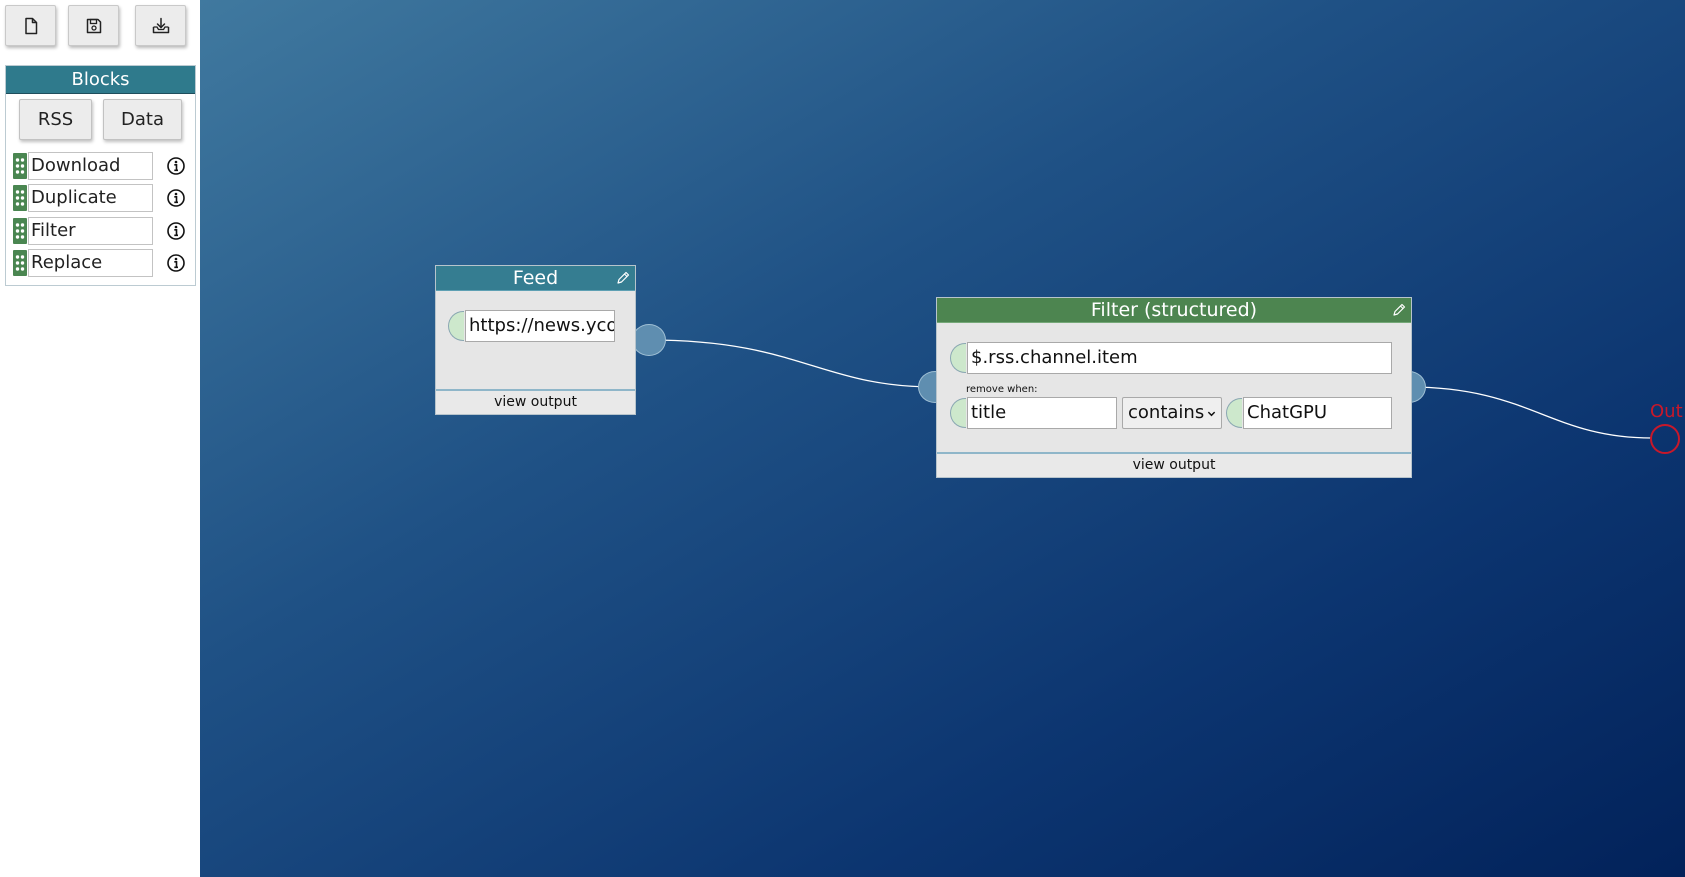  What do you see at coordinates (535, 401) in the screenshot?
I see `feed-view-output-button: view output` at bounding box center [535, 401].